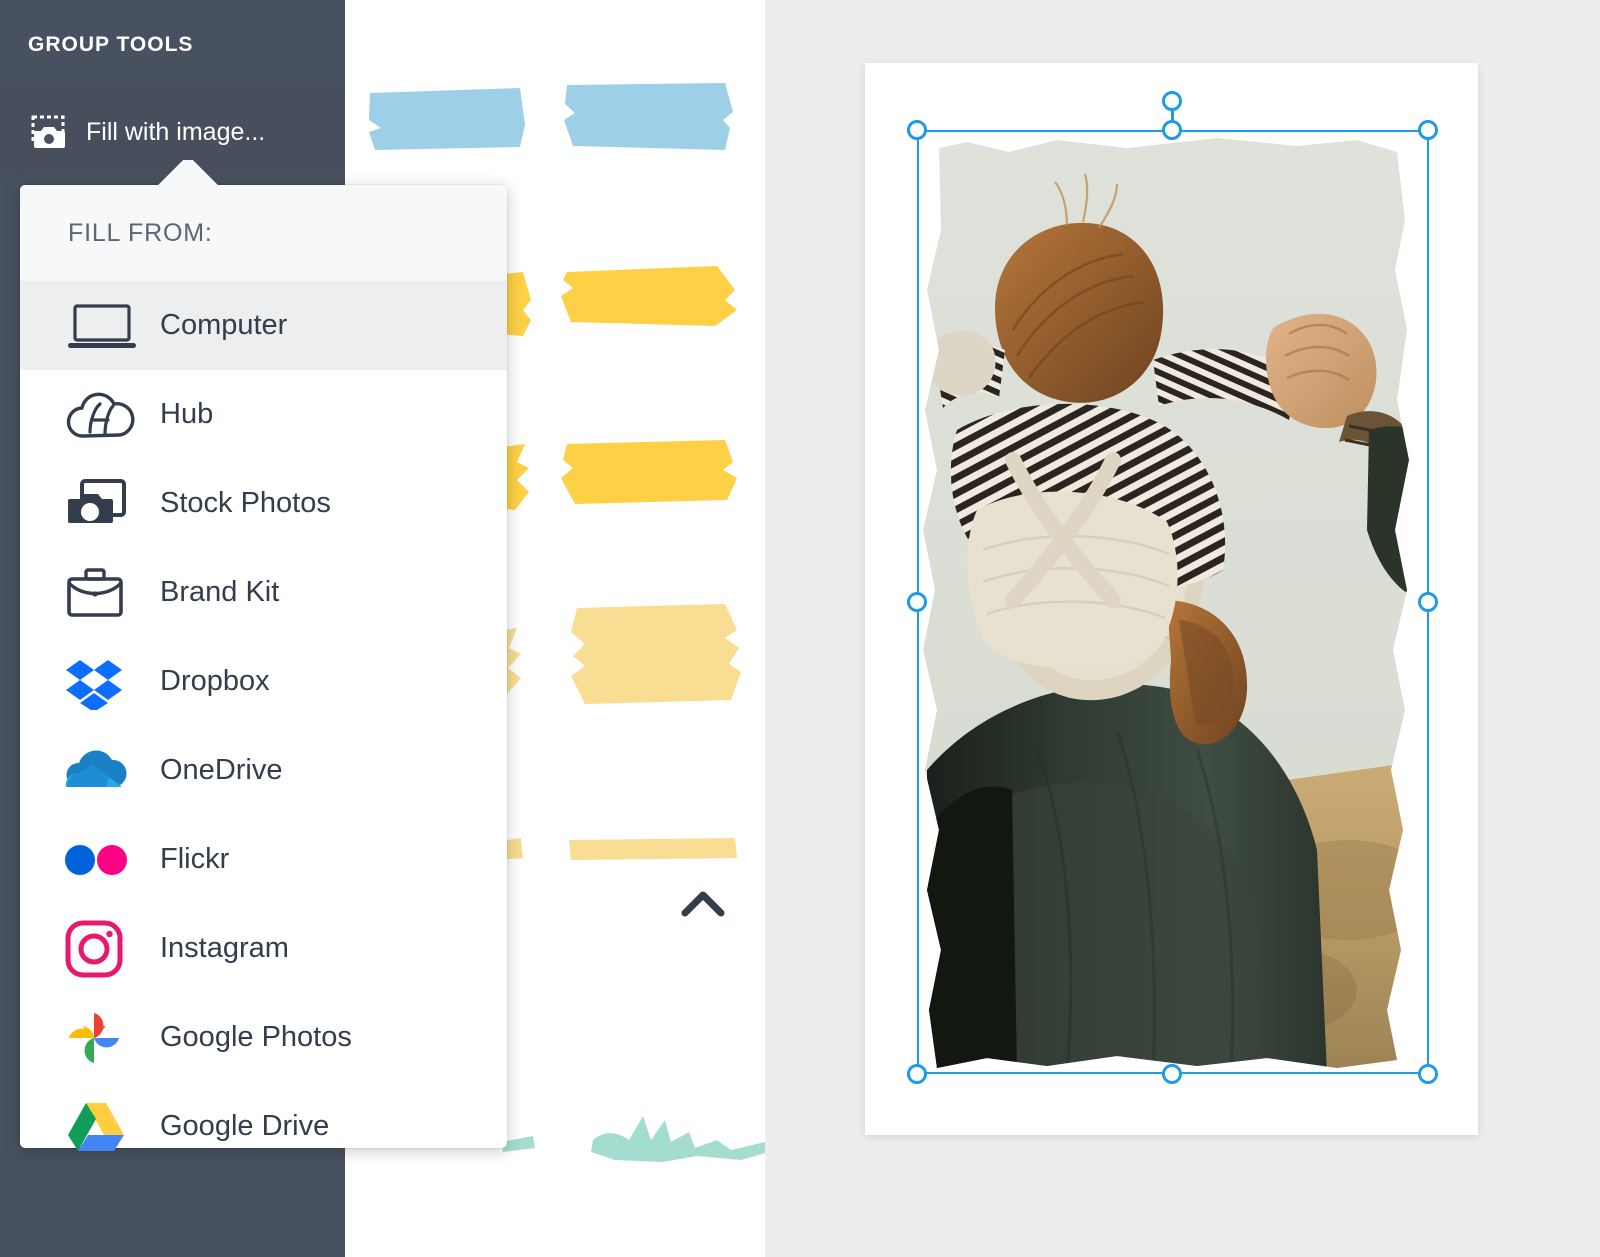 The height and width of the screenshot is (1257, 1600). Describe the element at coordinates (110, 593) in the screenshot. I see `briefcase-icon` at that location.